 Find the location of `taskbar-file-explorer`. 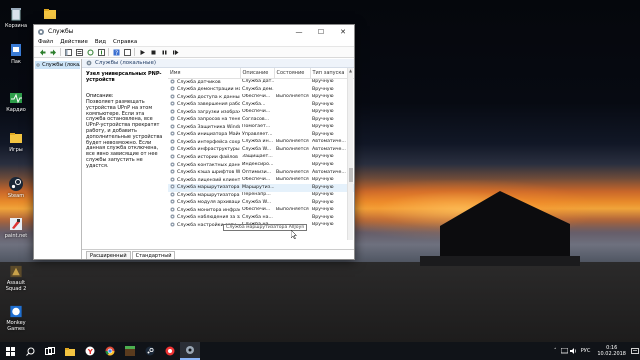

taskbar-file-explorer is located at coordinates (70, 351).